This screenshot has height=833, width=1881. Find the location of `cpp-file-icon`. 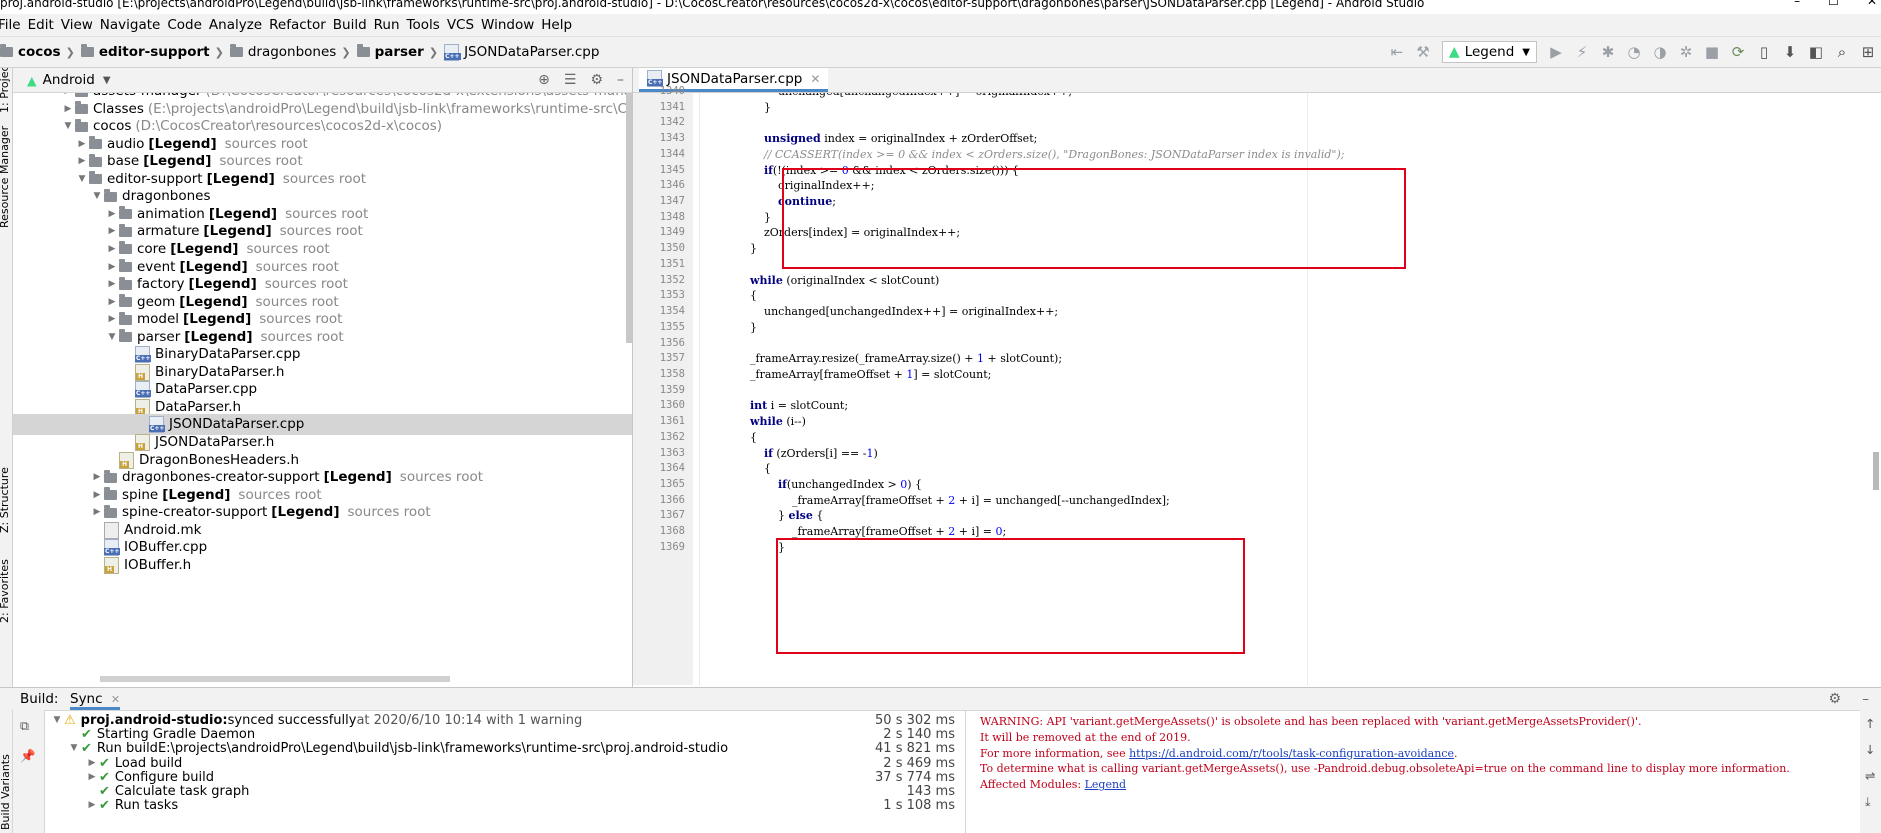

cpp-file-icon is located at coordinates (452, 52).